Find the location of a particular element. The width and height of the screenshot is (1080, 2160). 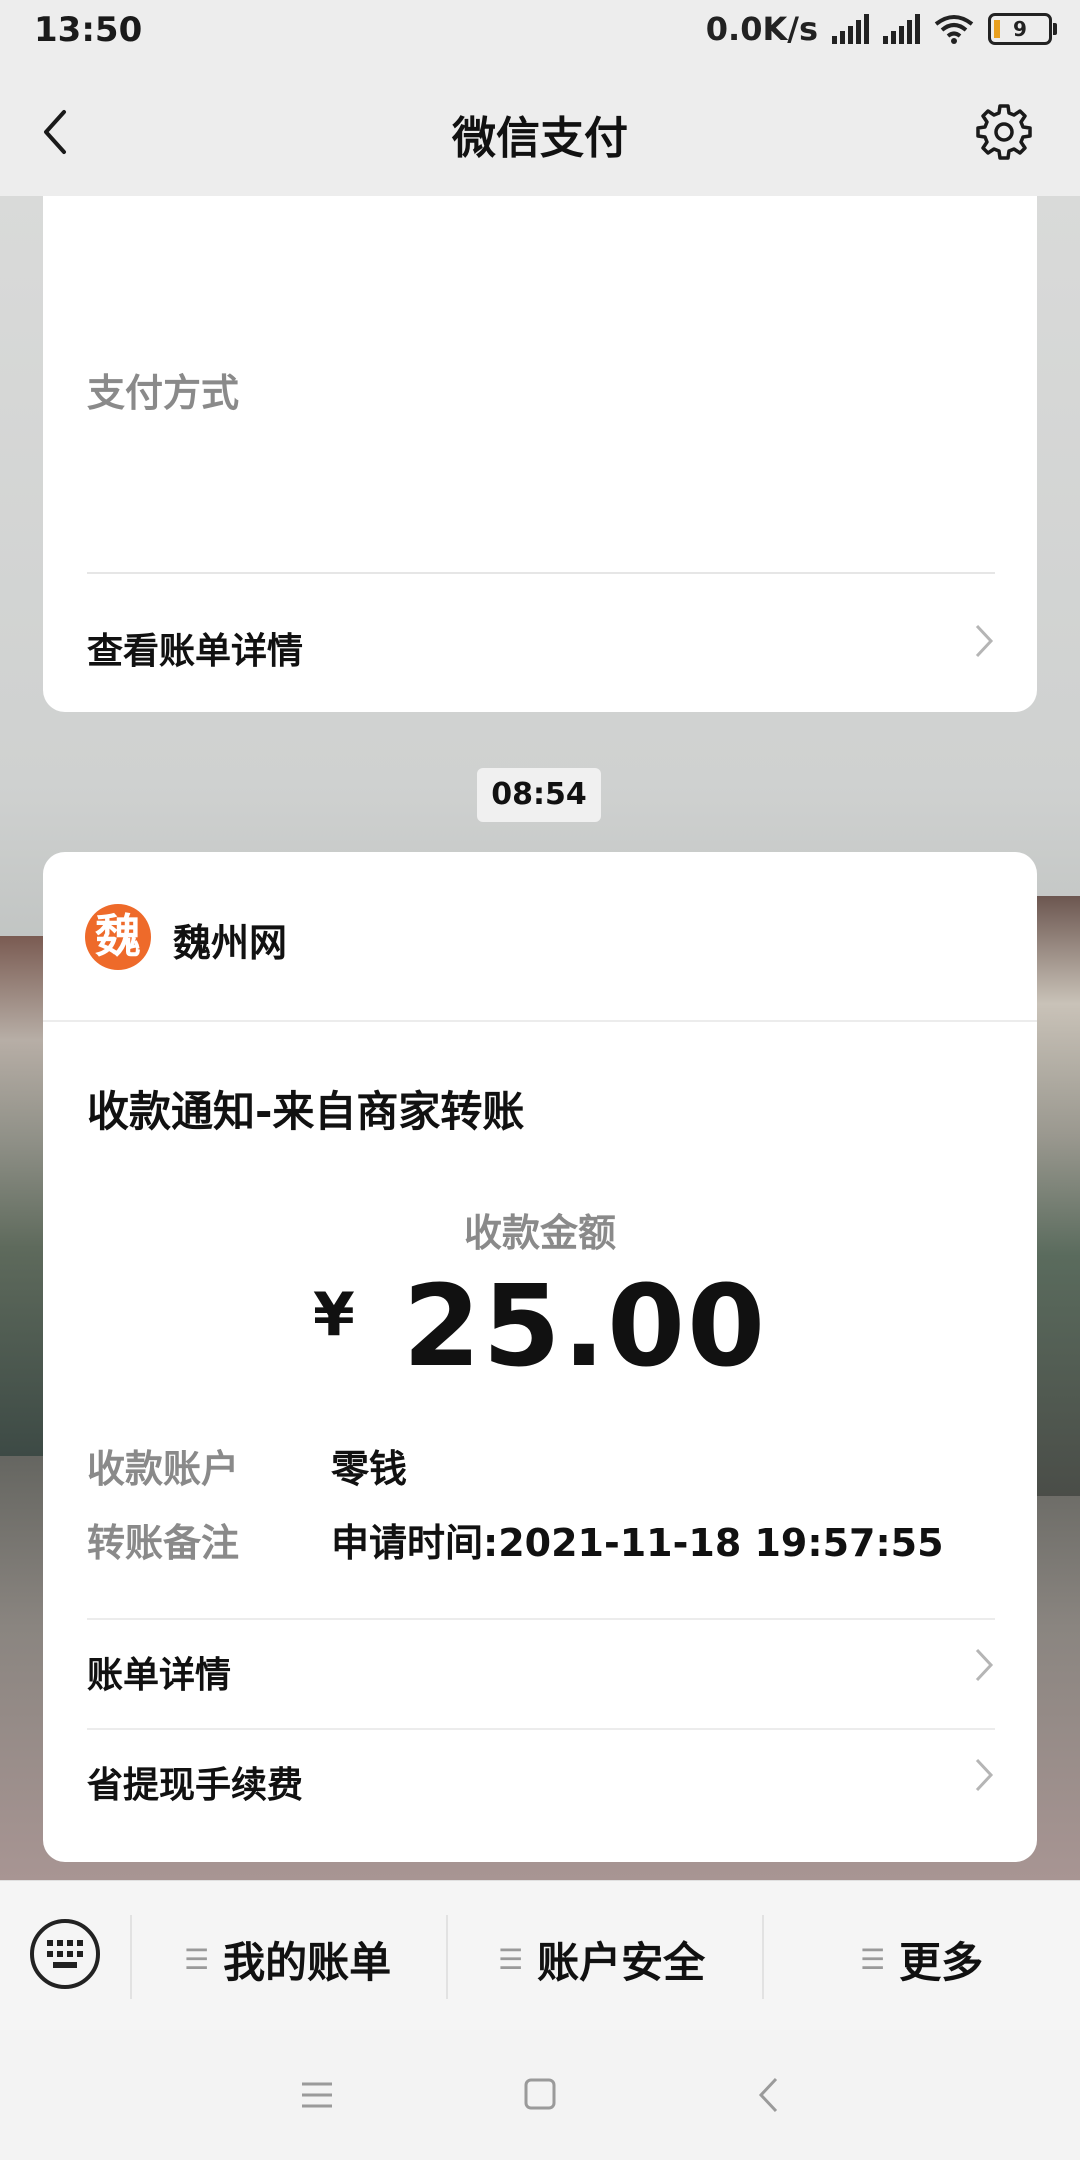

pay-method-label: 支付方式 is located at coordinates (163, 393).